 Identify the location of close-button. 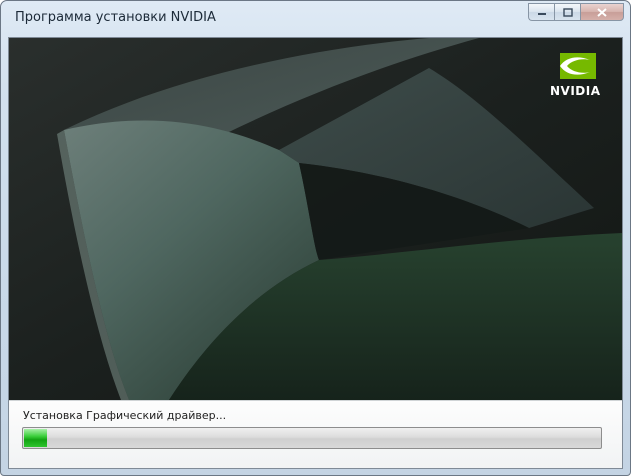
(602, 12).